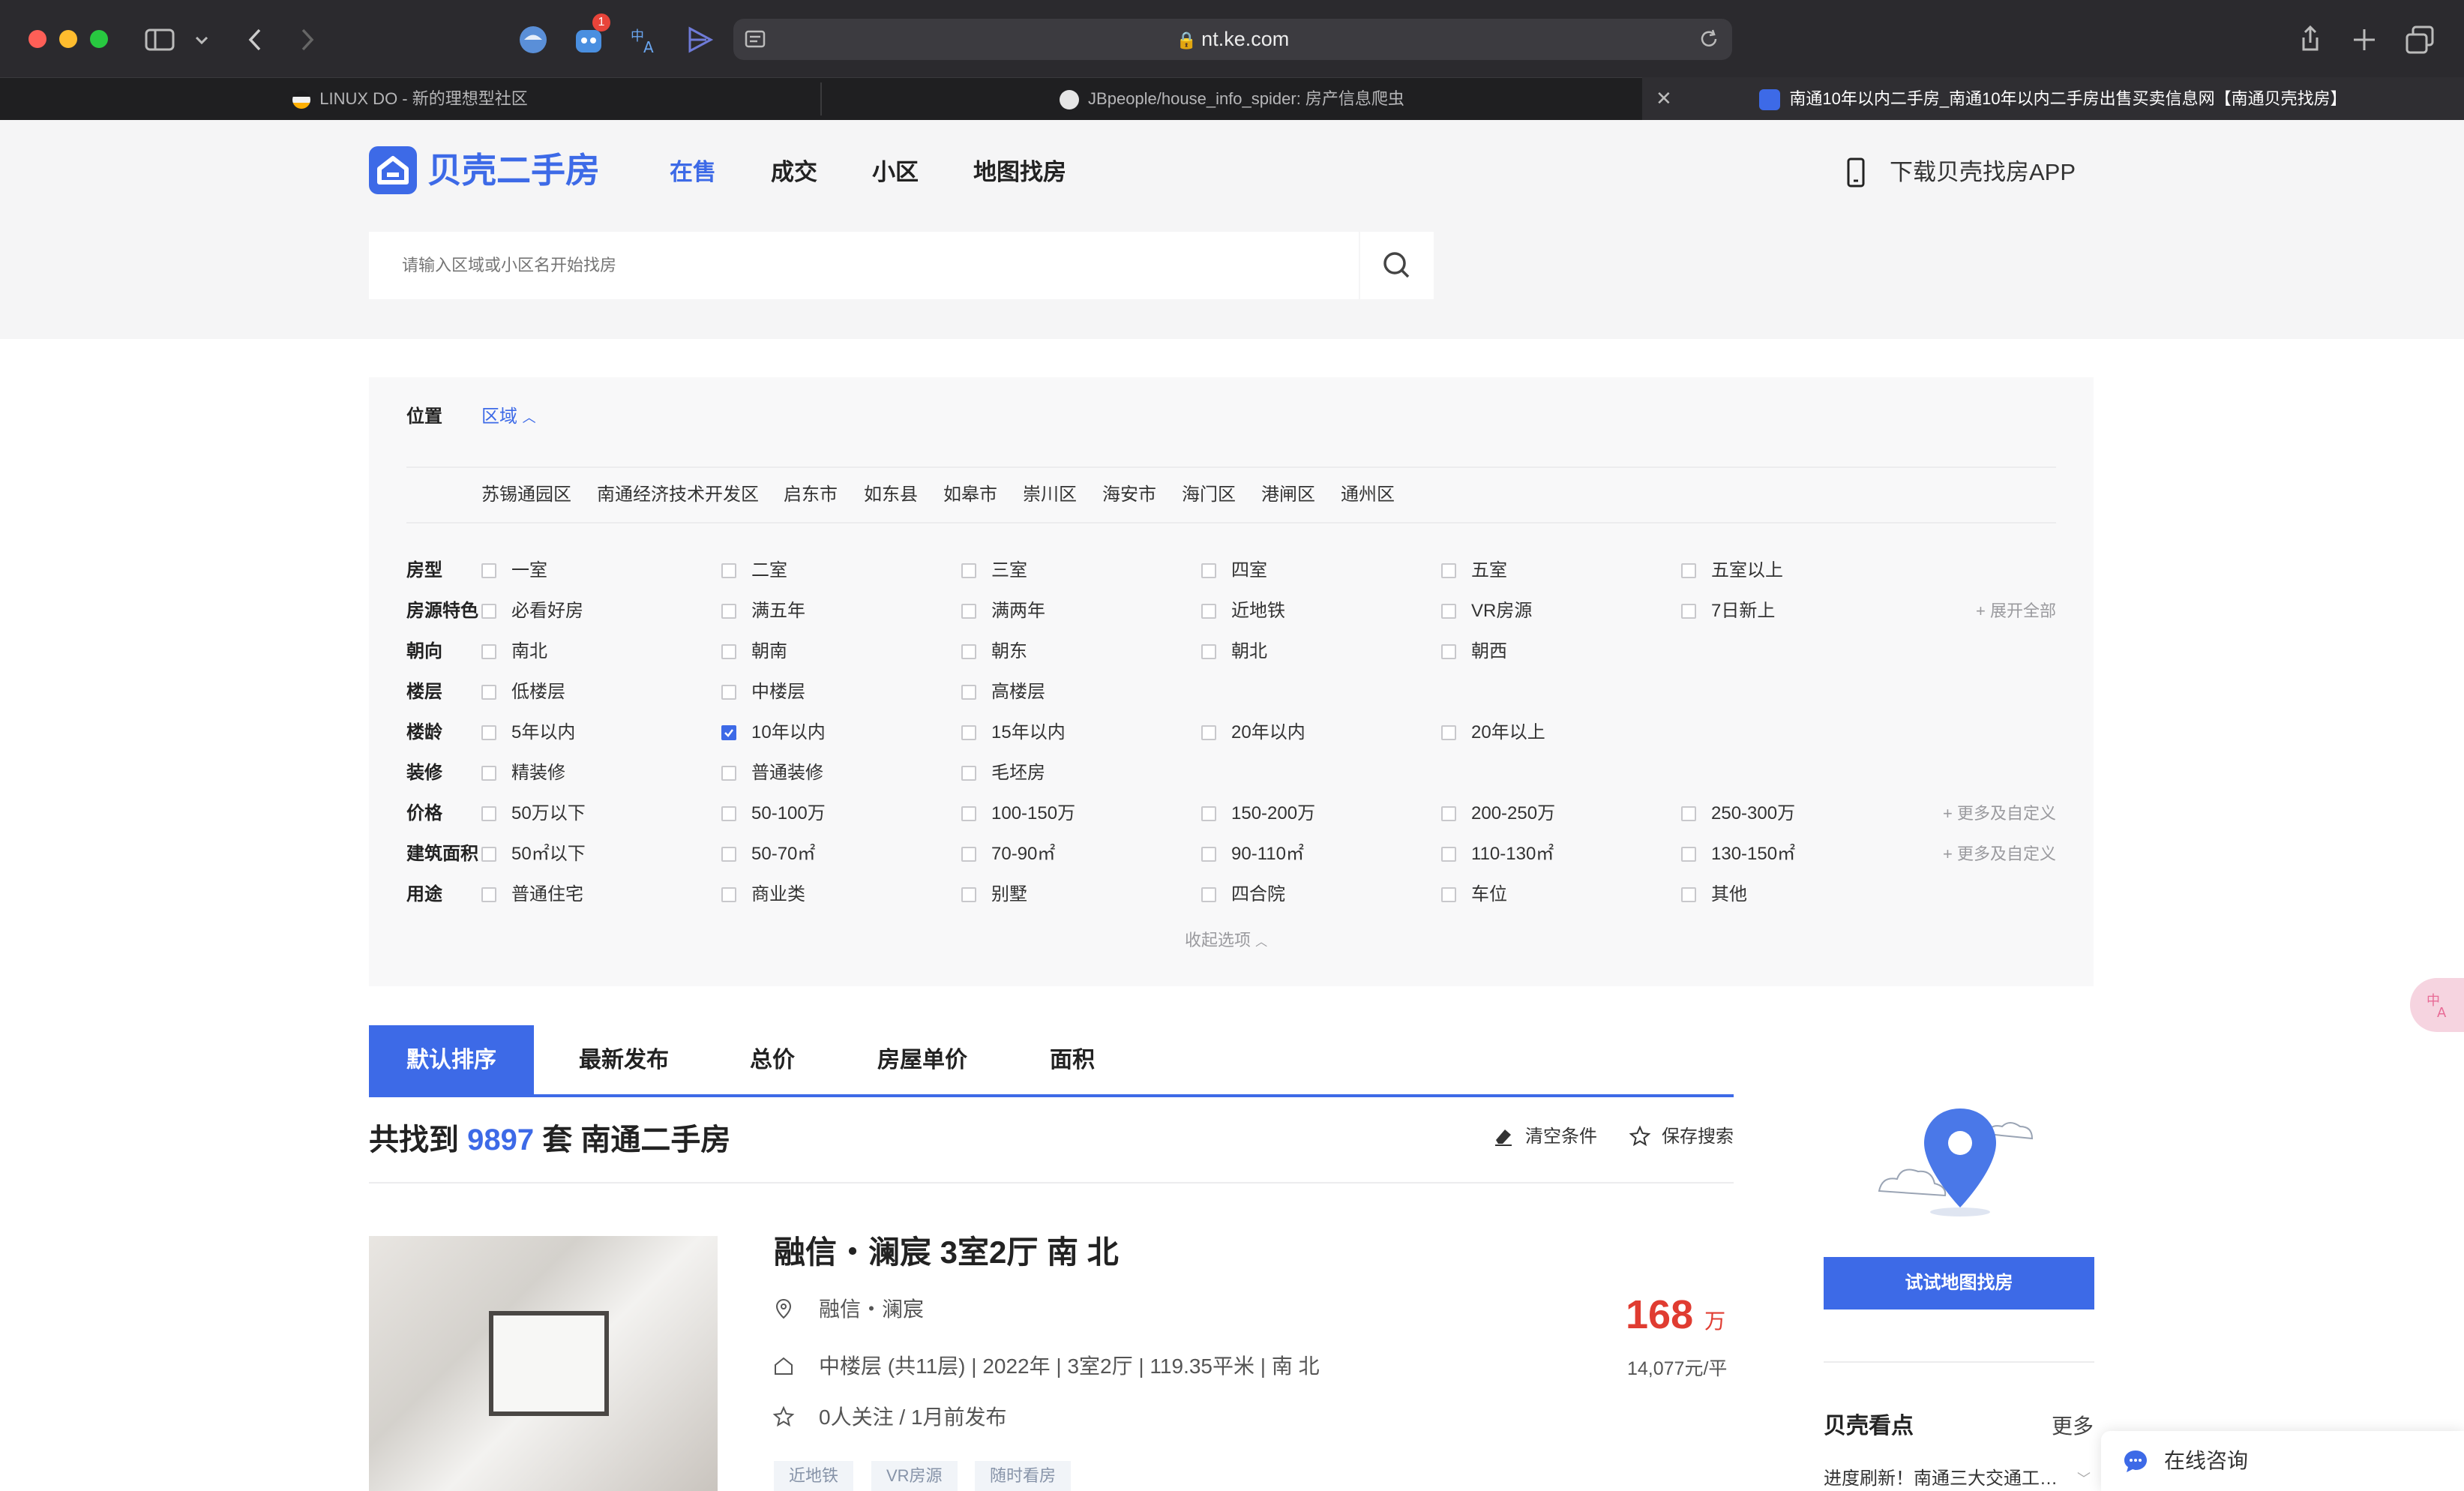 This screenshot has width=2464, height=1491. What do you see at coordinates (693, 172) in the screenshot?
I see `nav-on-sale: 在售` at bounding box center [693, 172].